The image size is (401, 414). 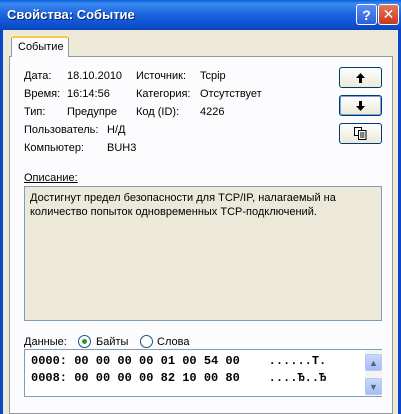 I want to click on help-button: ?, so click(x=366, y=14).